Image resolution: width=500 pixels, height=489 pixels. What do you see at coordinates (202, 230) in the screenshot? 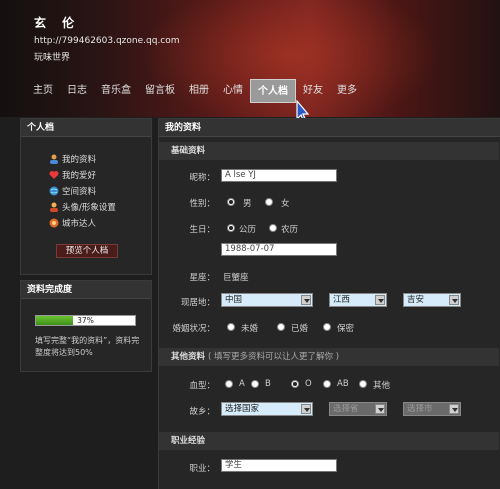
I see `birthday-label: 生日：` at bounding box center [202, 230].